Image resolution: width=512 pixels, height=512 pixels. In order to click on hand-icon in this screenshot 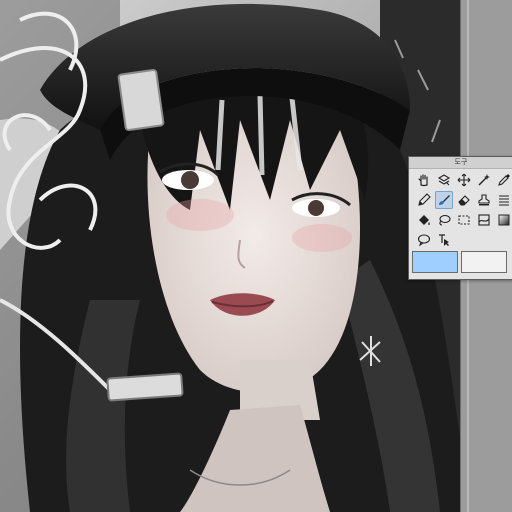, I will do `click(423, 180)`.